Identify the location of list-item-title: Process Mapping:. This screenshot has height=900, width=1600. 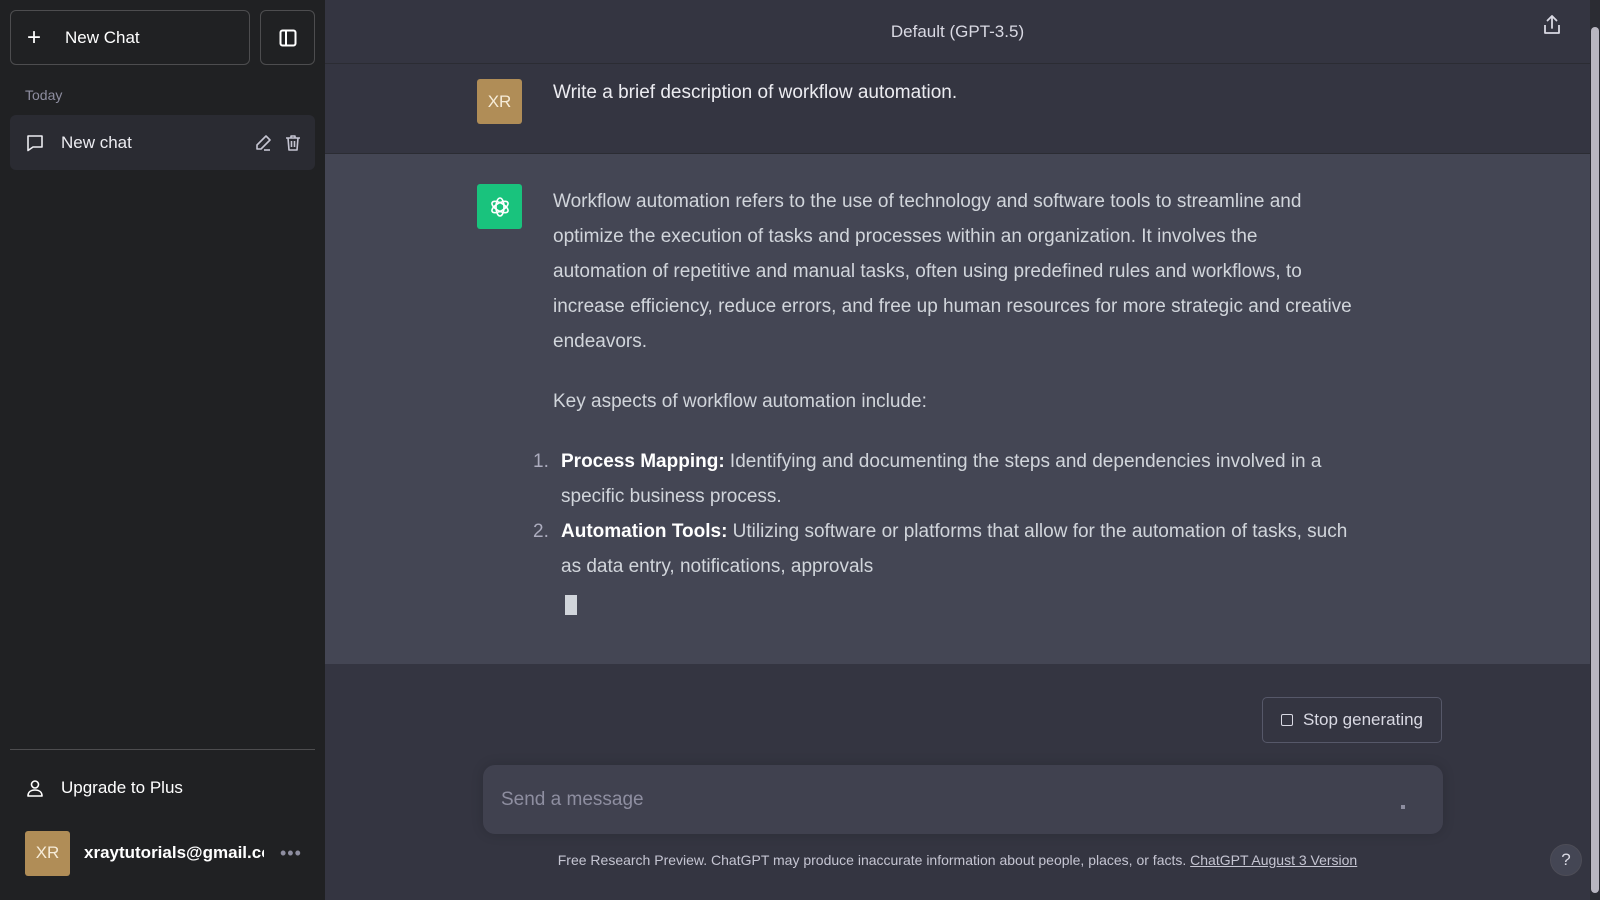
(643, 461).